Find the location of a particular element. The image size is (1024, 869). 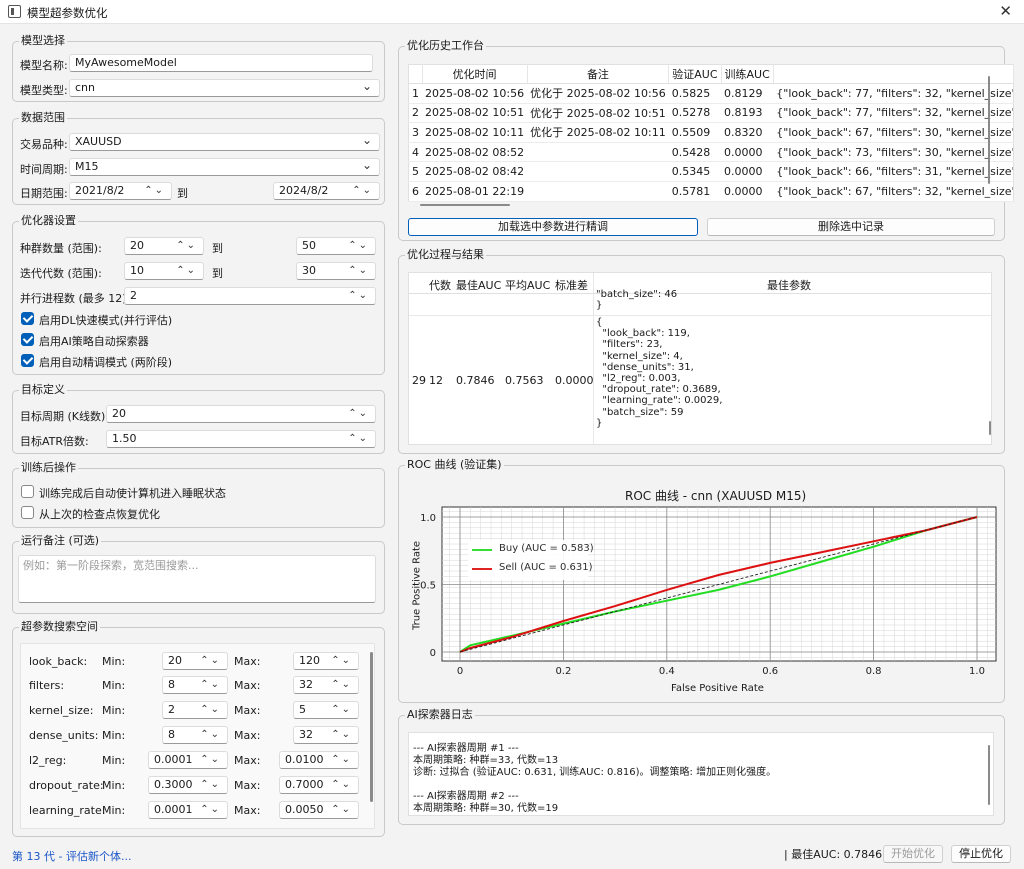

cell: 0.8129 is located at coordinates (747, 93).